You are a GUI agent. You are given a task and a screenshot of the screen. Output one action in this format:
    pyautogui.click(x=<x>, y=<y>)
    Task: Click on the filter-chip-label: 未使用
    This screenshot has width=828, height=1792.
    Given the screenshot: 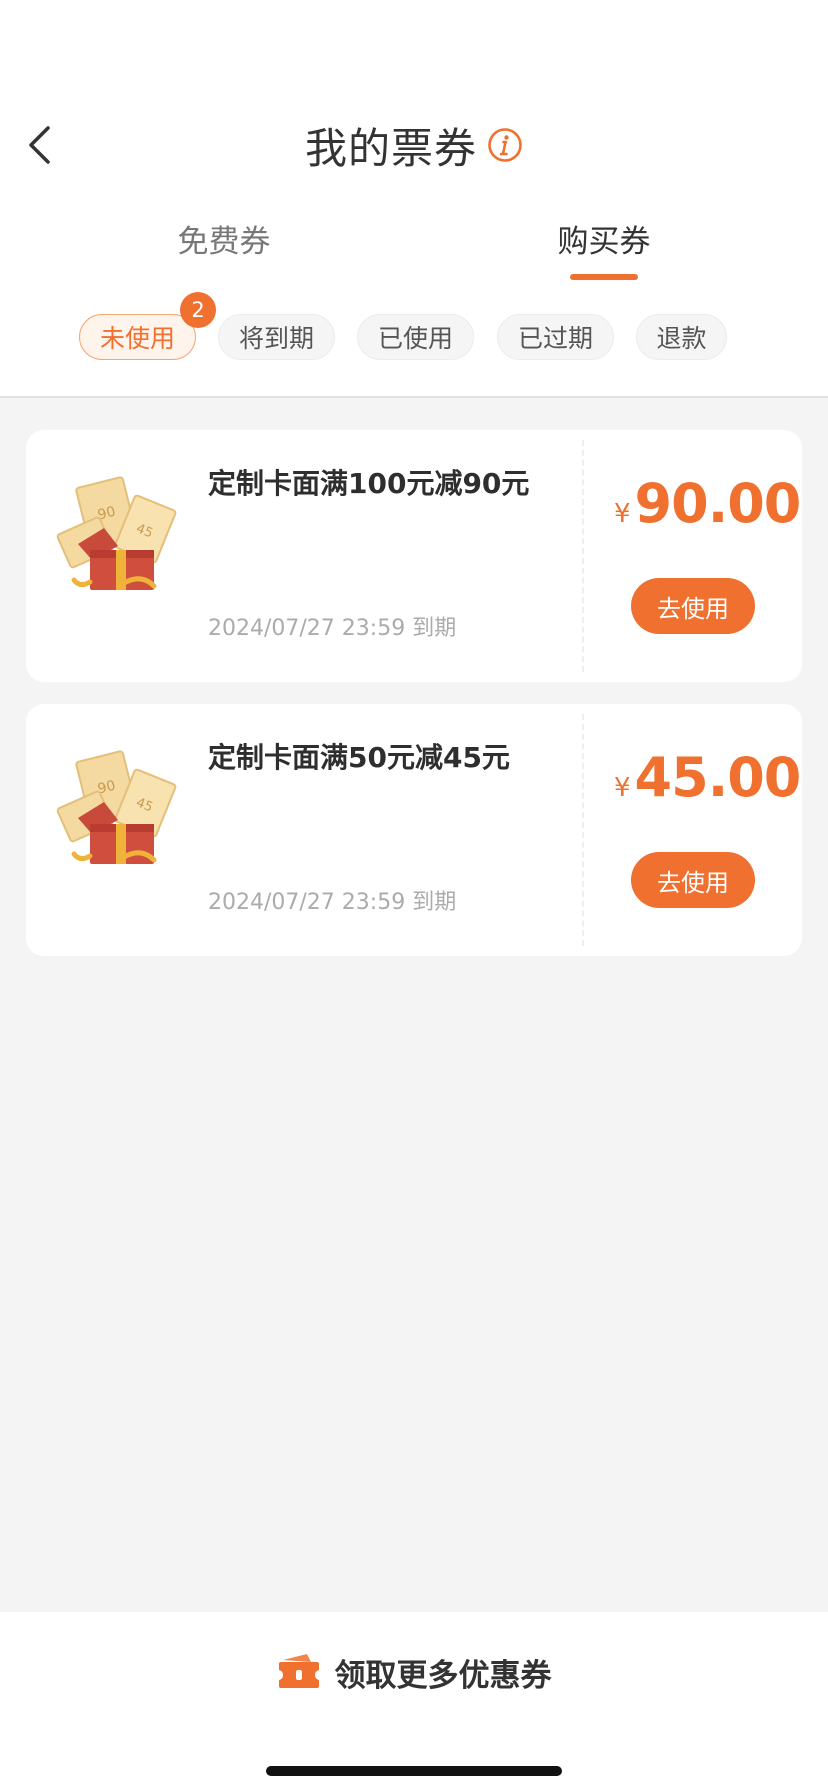 What is the action you would take?
    pyautogui.click(x=137, y=338)
    